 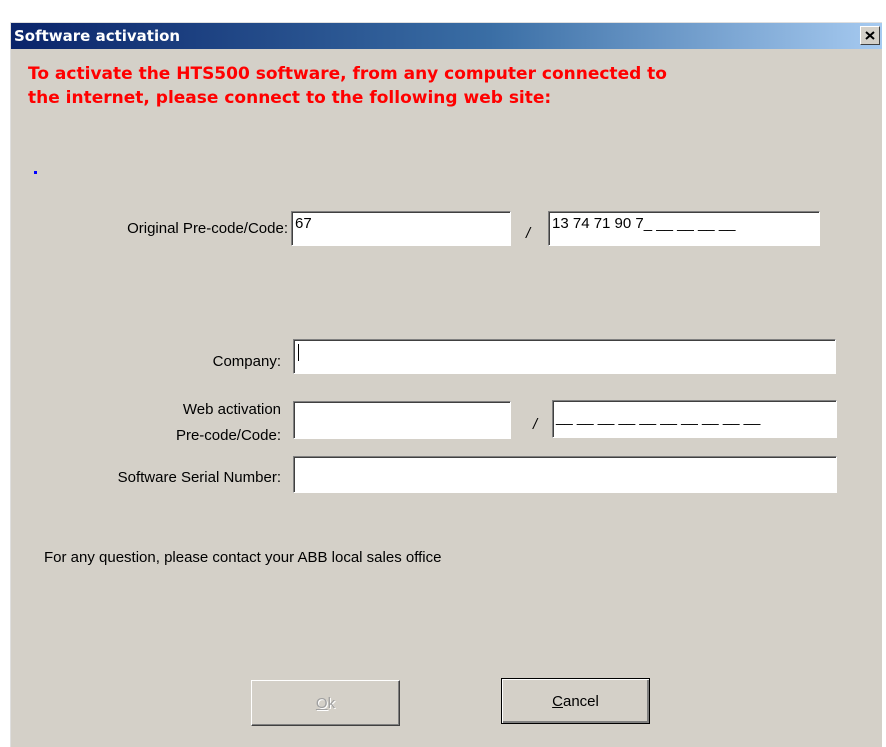 What do you see at coordinates (97, 36) in the screenshot?
I see `window-title: Software activation` at bounding box center [97, 36].